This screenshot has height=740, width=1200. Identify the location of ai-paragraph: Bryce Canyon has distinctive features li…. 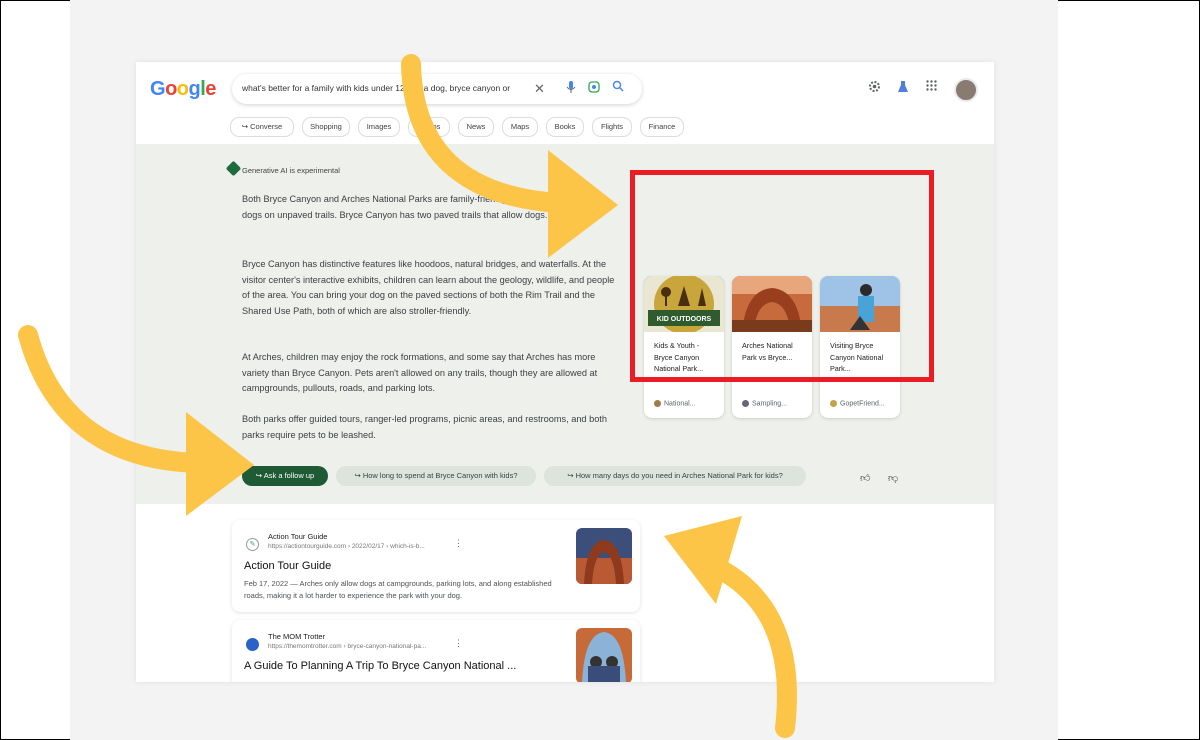
(428, 287).